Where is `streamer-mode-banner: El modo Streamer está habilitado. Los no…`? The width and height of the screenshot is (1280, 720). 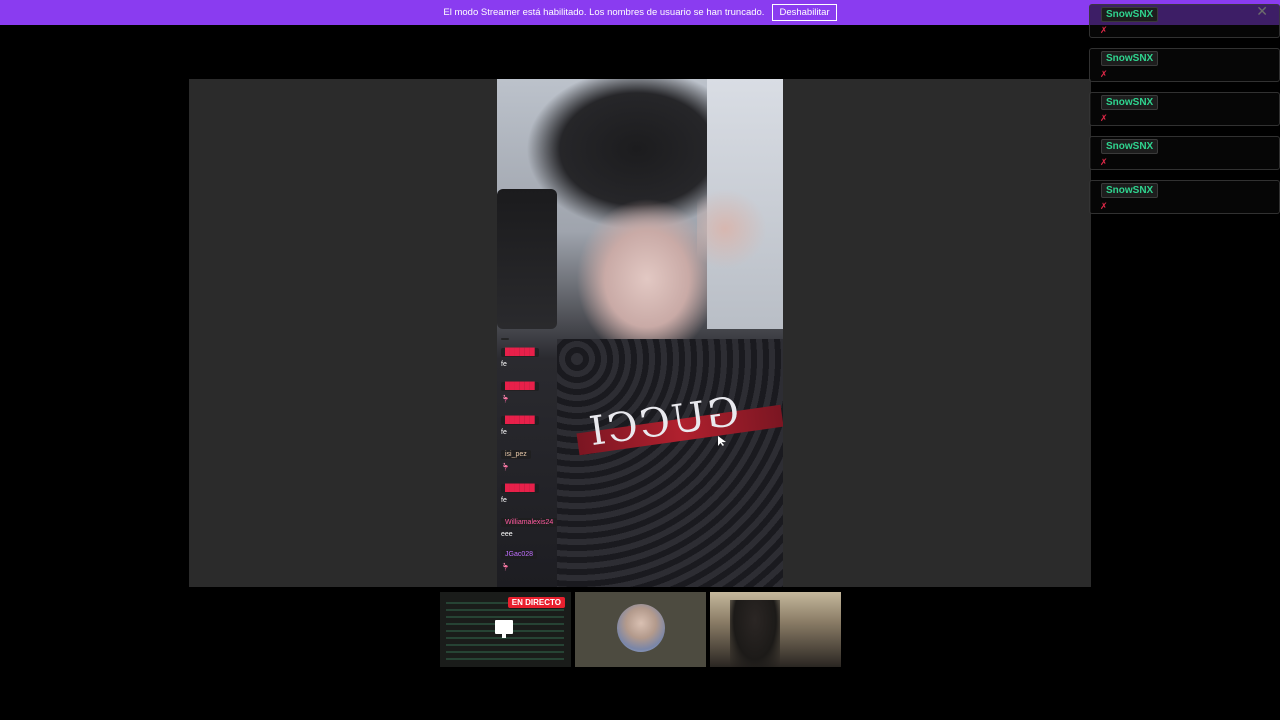
streamer-mode-banner: El modo Streamer está habilitado. Los no… is located at coordinates (640, 12).